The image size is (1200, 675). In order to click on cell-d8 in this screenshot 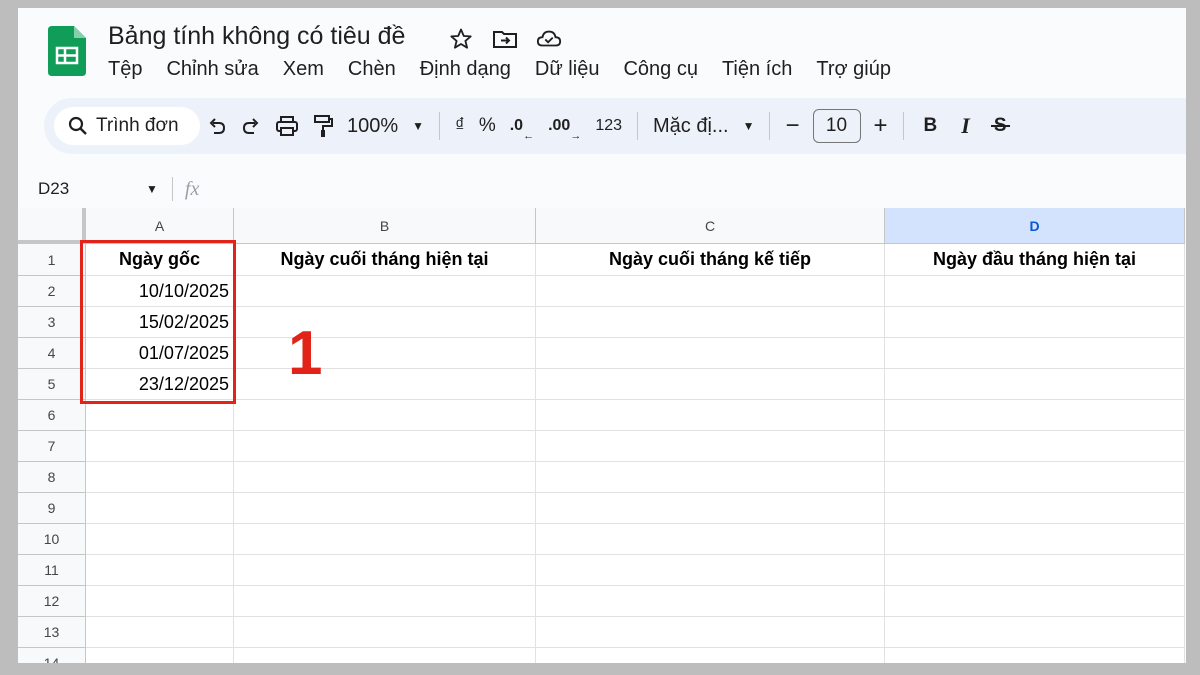, I will do `click(1035, 477)`.